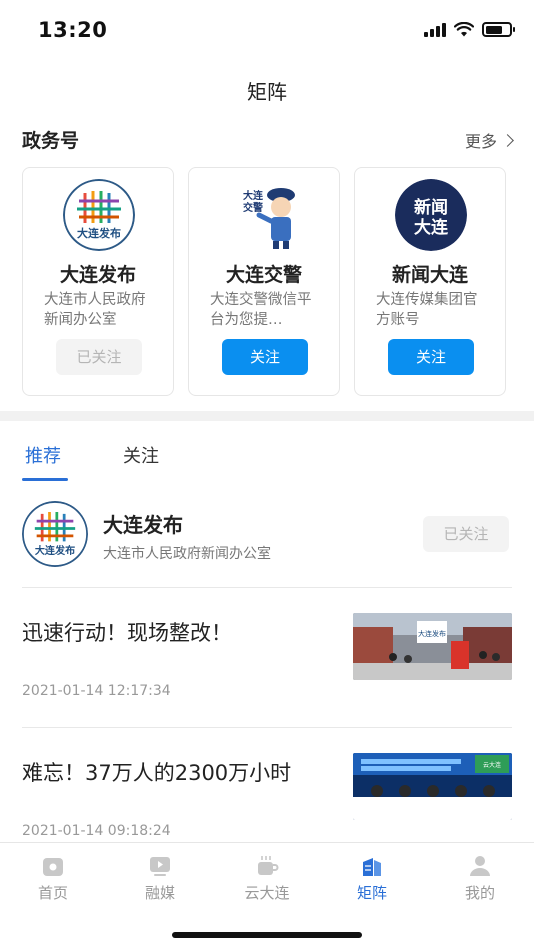 Image resolution: width=534 pixels, height=950 pixels. I want to click on status-time: 13:20, so click(73, 30).